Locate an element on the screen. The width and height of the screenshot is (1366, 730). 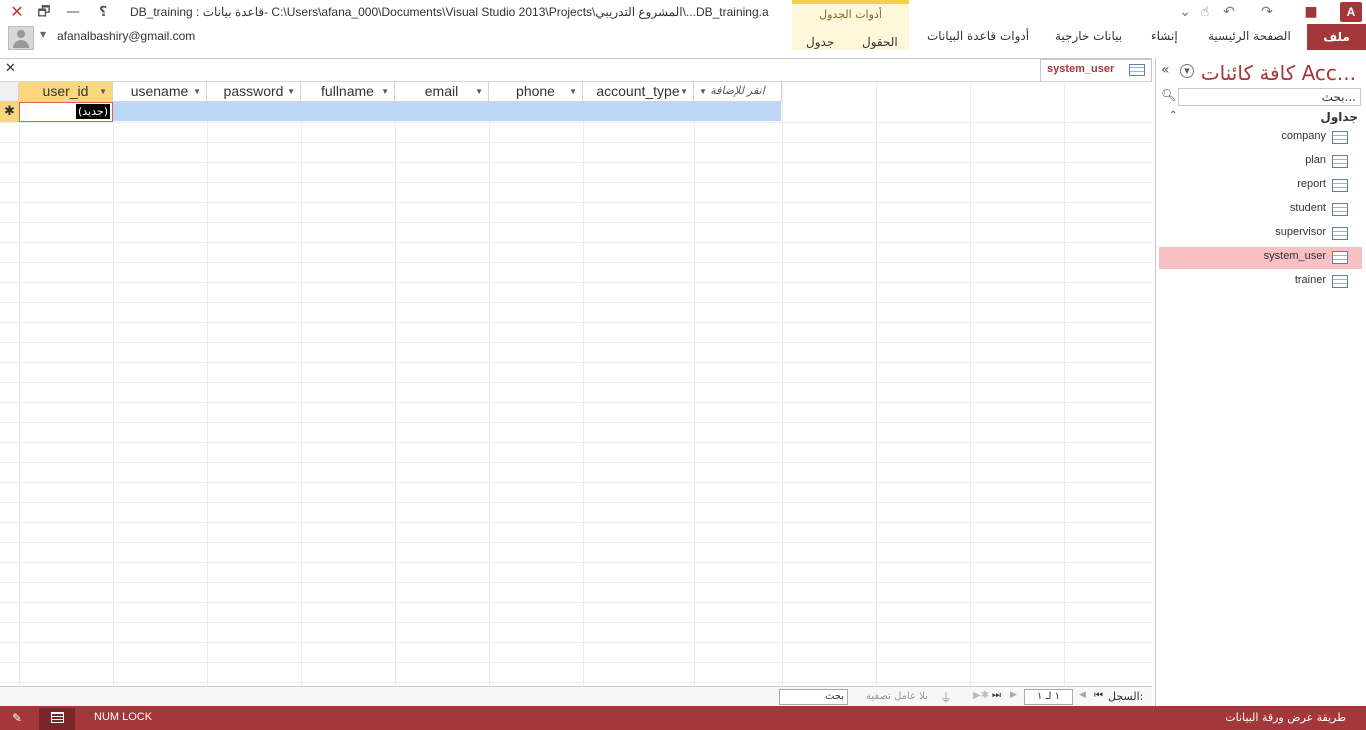
datasheet-view-button is located at coordinates (57, 719).